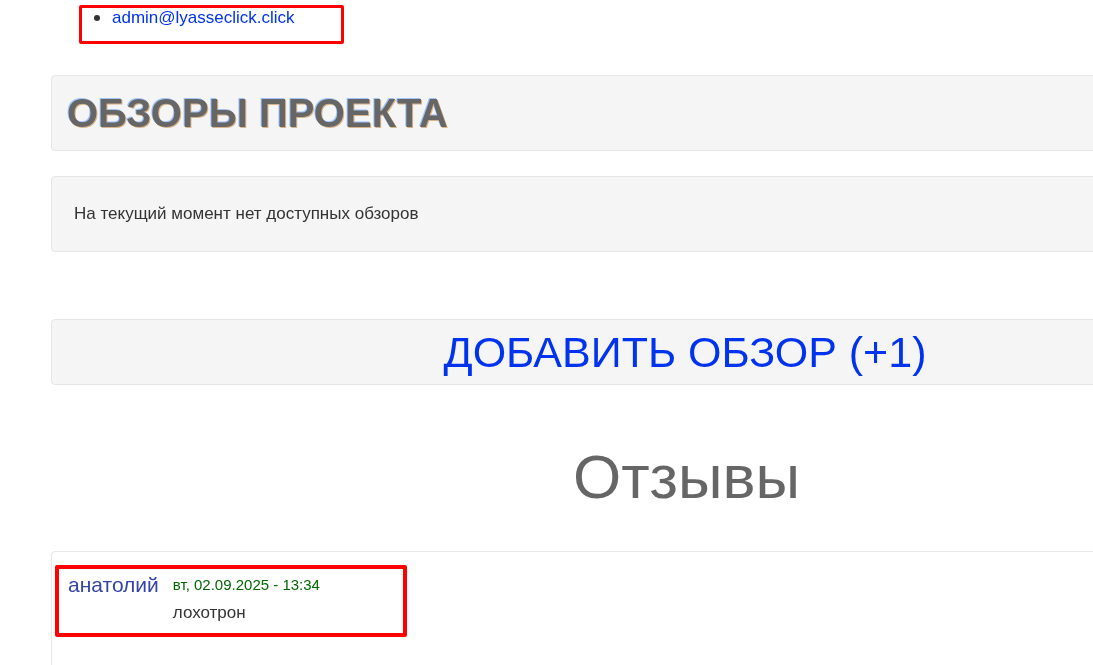 The height and width of the screenshot is (665, 1093). I want to click on add-review-link: ДОБАВИТЬ ОБЗОР (+1), so click(685, 352).